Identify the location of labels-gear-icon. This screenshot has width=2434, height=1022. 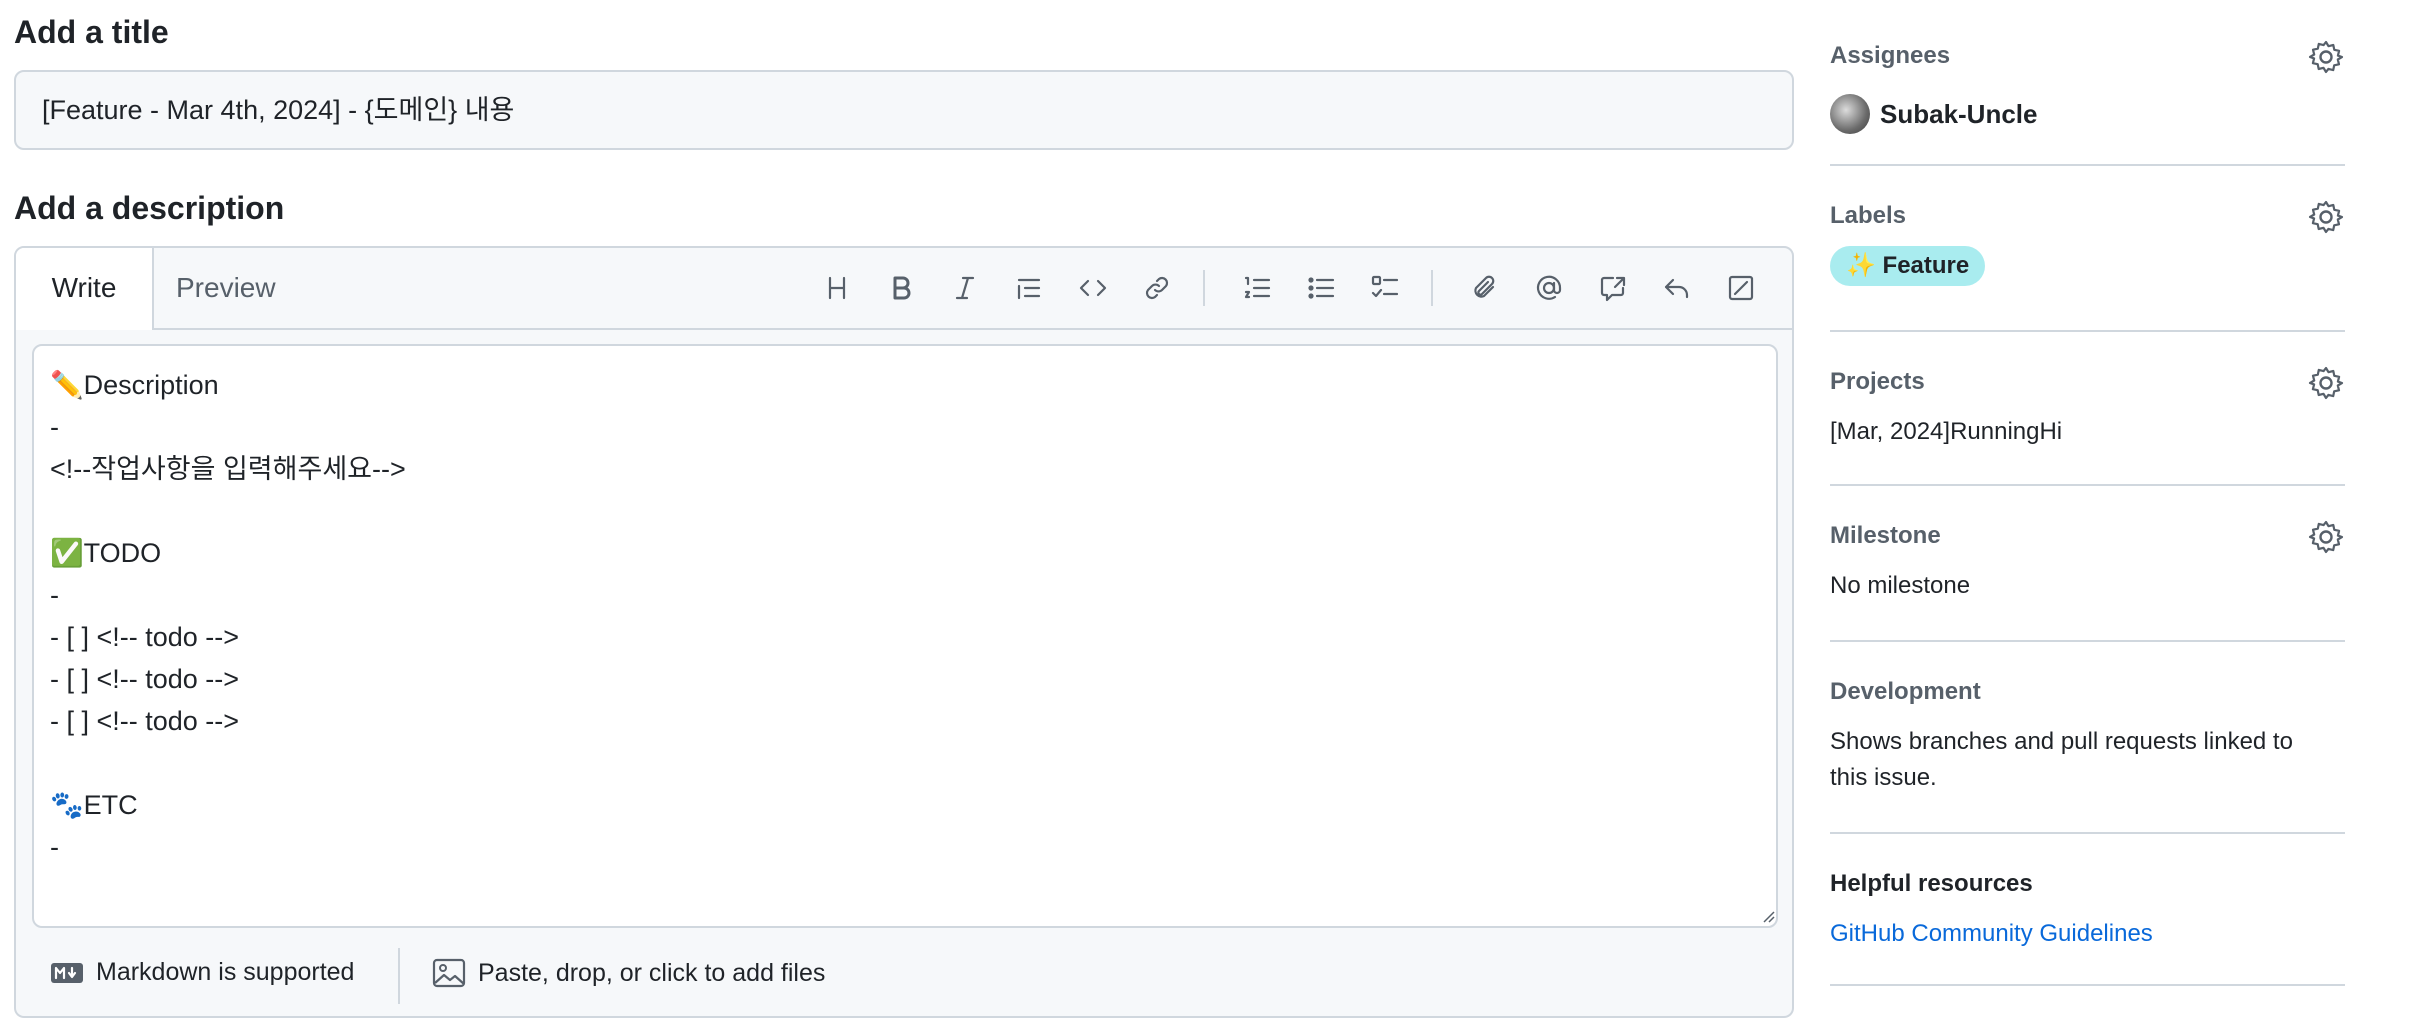
(2326, 217).